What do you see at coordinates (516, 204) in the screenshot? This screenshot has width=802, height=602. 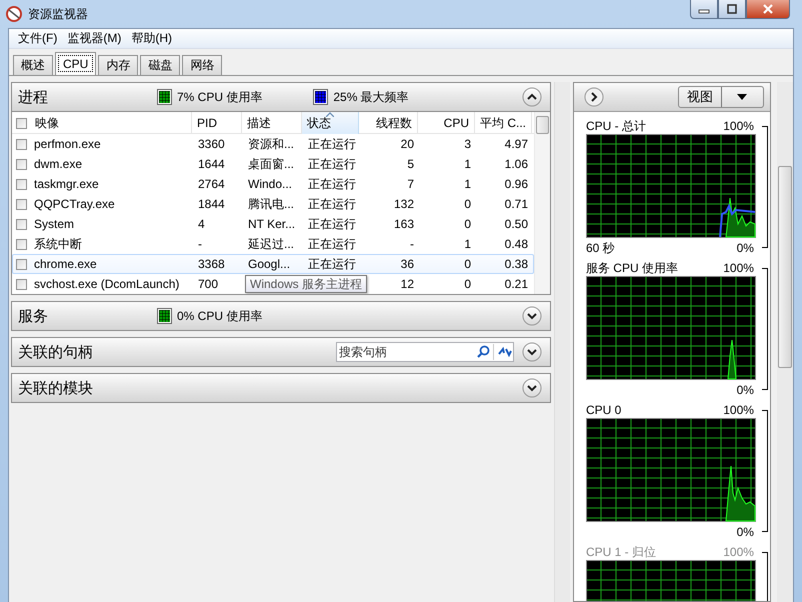 I see `table-cell-text: 0.71` at bounding box center [516, 204].